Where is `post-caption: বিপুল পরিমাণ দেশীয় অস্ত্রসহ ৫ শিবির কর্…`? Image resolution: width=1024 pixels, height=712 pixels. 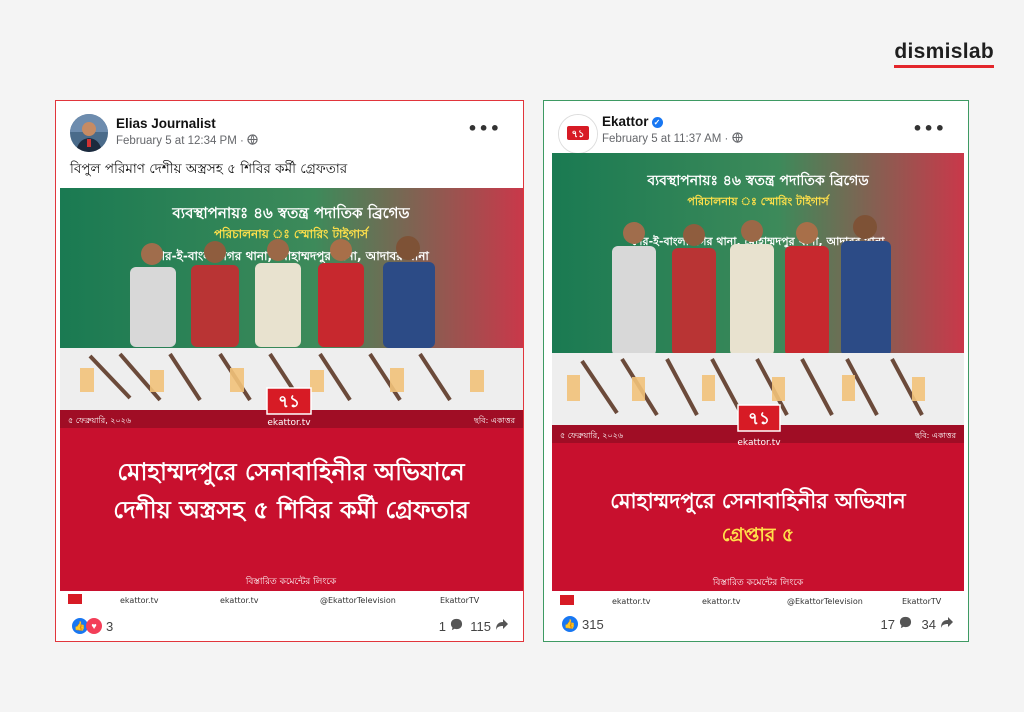
post-caption: বিপুল পরিমাণ দেশীয় অস্ত্রসহ ৫ শিবির কর্… is located at coordinates (209, 169).